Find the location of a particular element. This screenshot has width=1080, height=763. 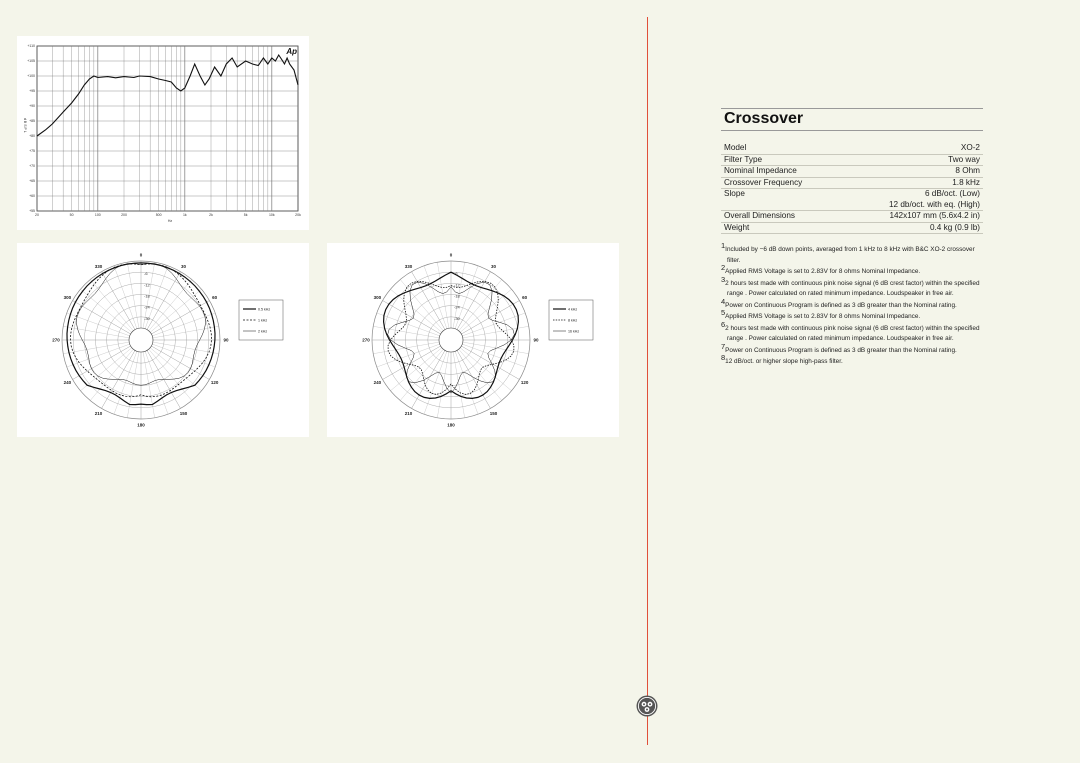

footnote-number: 2 is located at coordinates (723, 267).